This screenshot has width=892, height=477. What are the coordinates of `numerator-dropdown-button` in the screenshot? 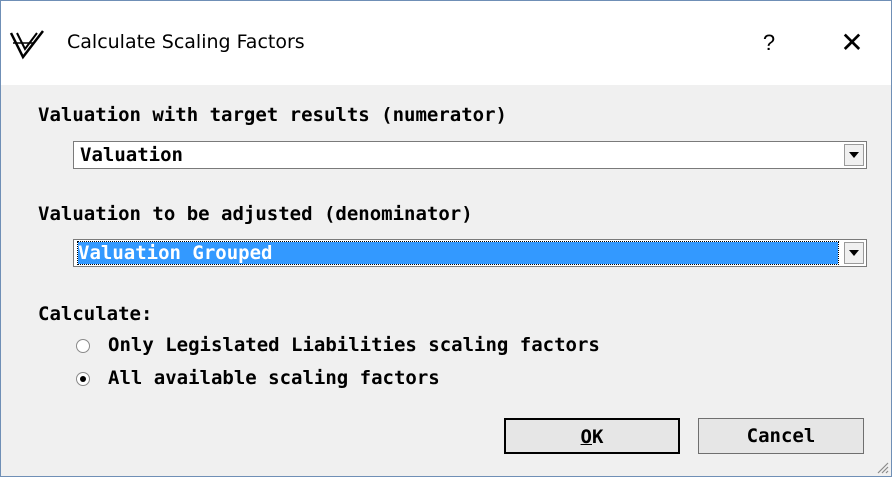 It's located at (854, 155).